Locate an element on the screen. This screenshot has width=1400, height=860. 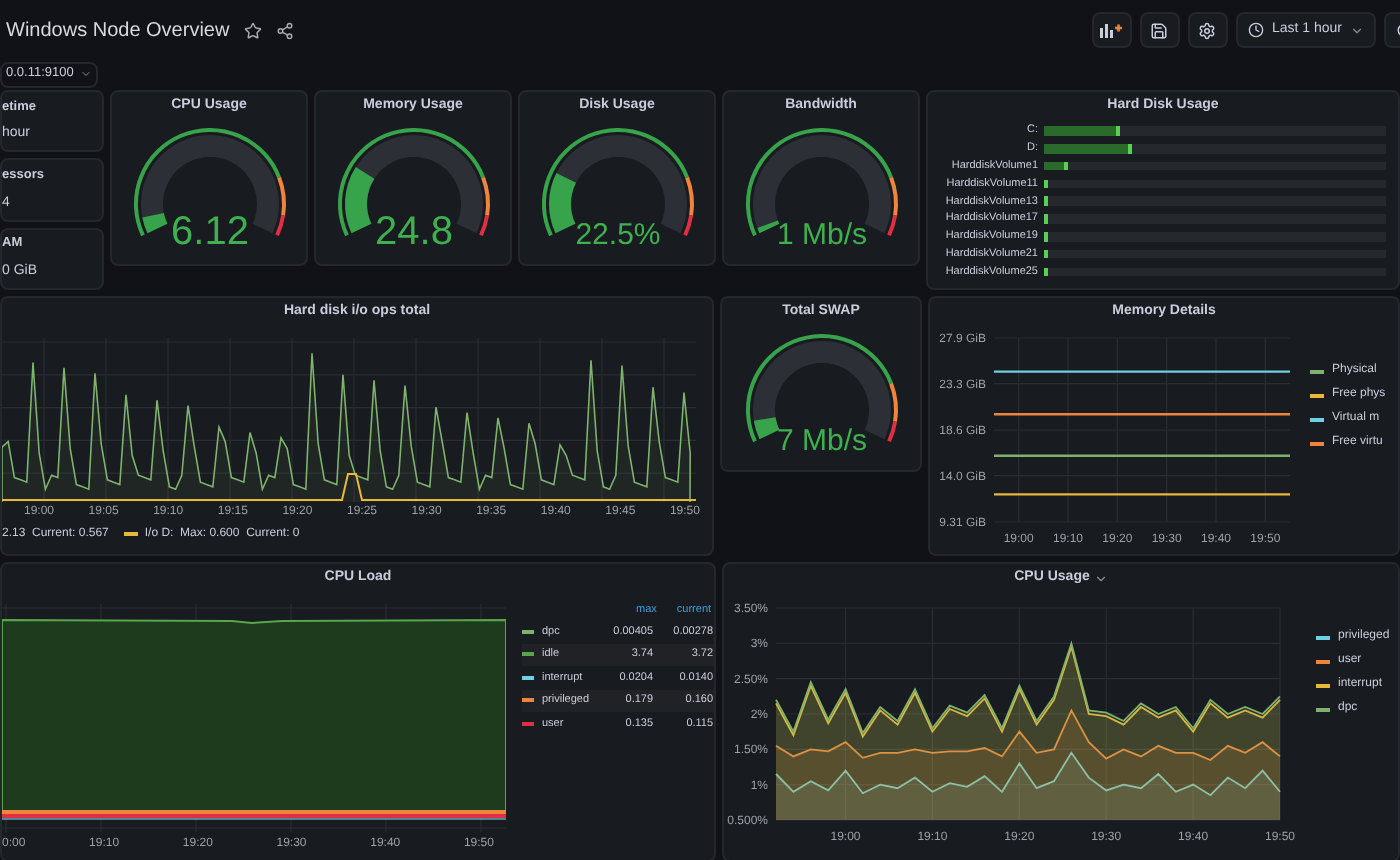
share-icon is located at coordinates (284, 30).